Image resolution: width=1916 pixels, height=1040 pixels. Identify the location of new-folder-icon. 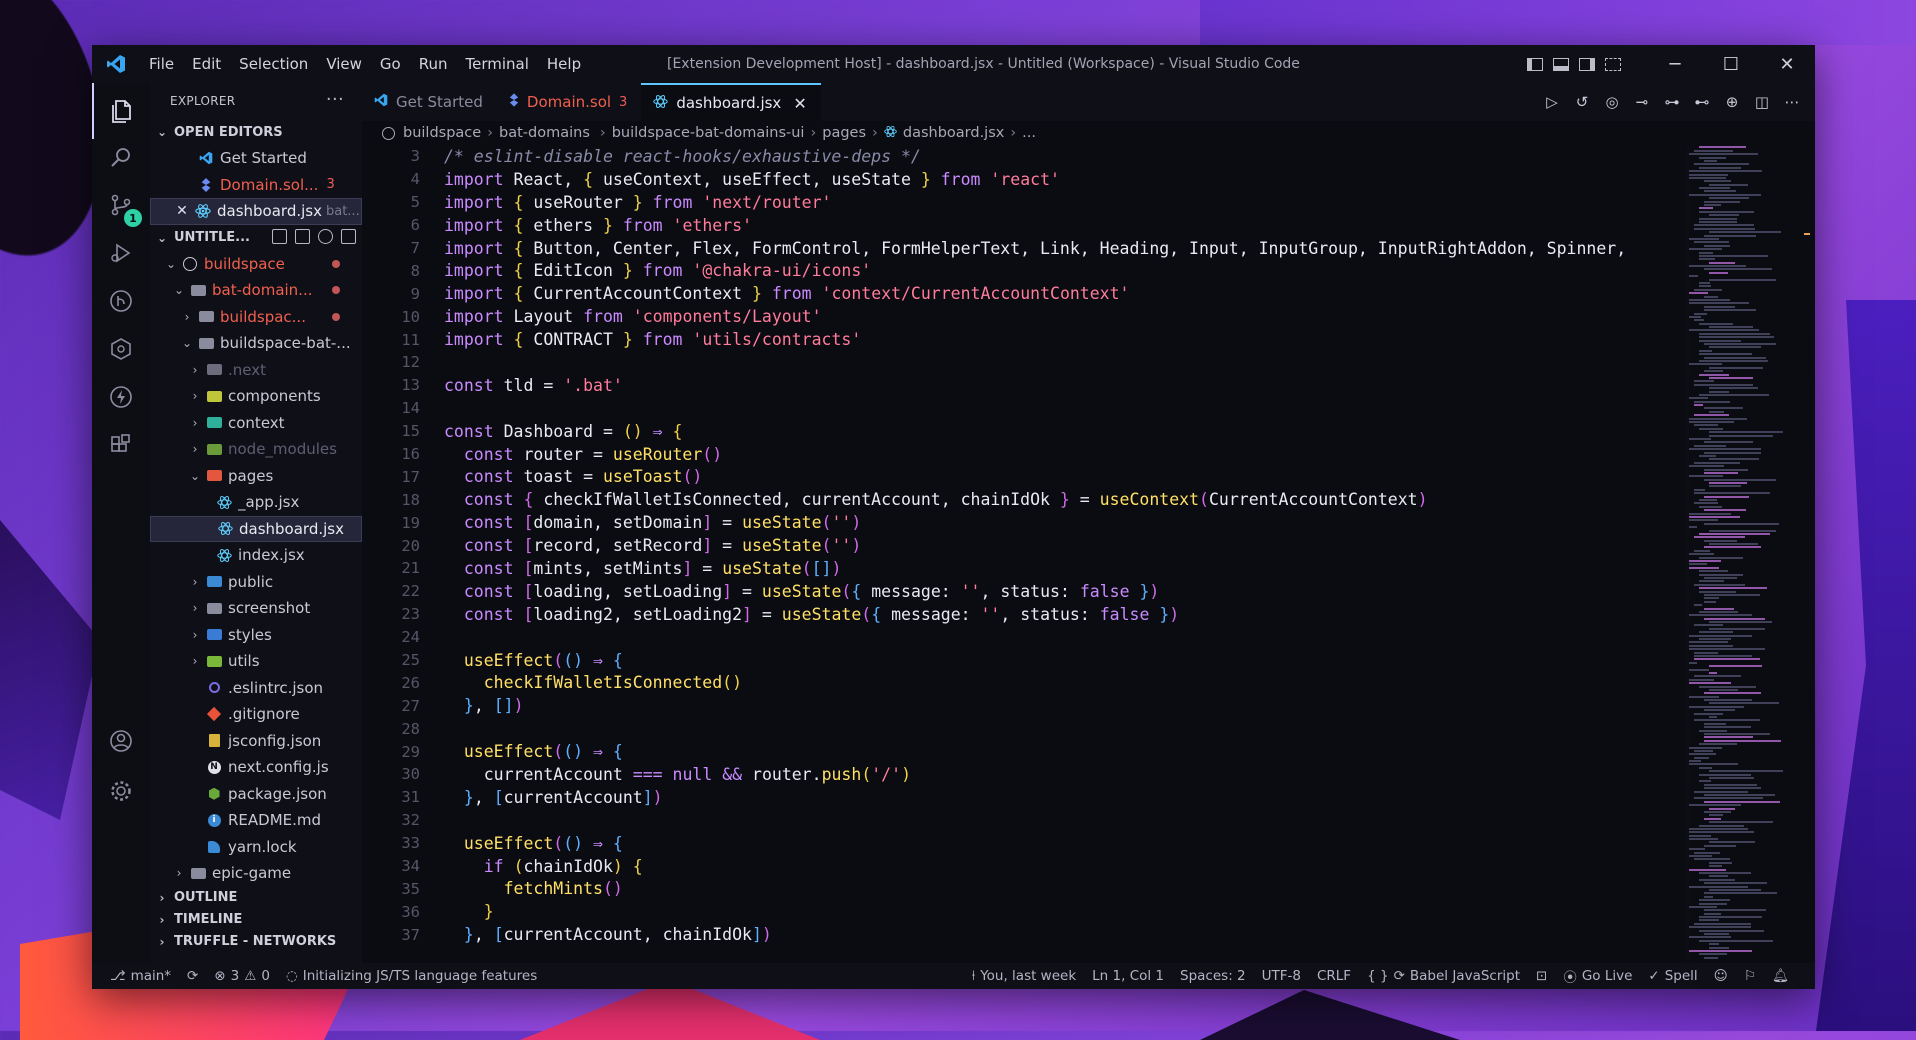
(302, 236).